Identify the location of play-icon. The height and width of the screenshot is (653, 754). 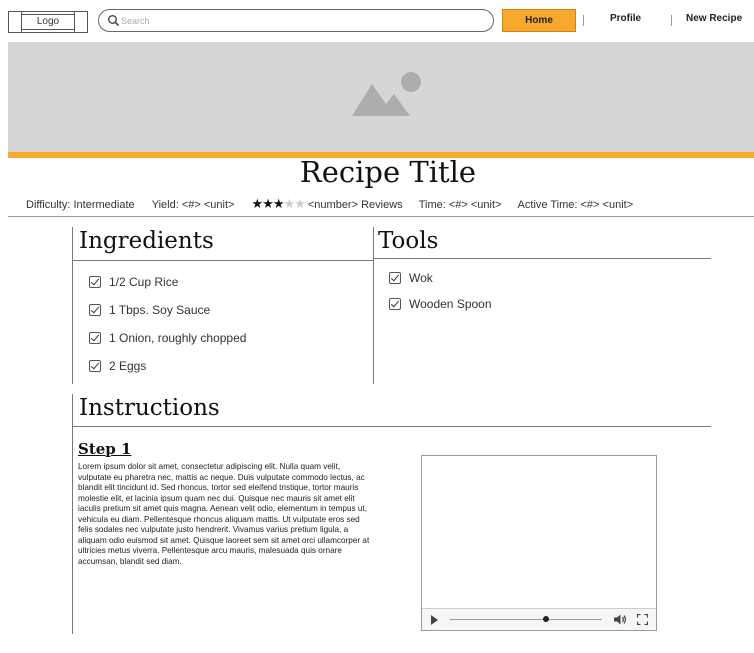
(434, 620).